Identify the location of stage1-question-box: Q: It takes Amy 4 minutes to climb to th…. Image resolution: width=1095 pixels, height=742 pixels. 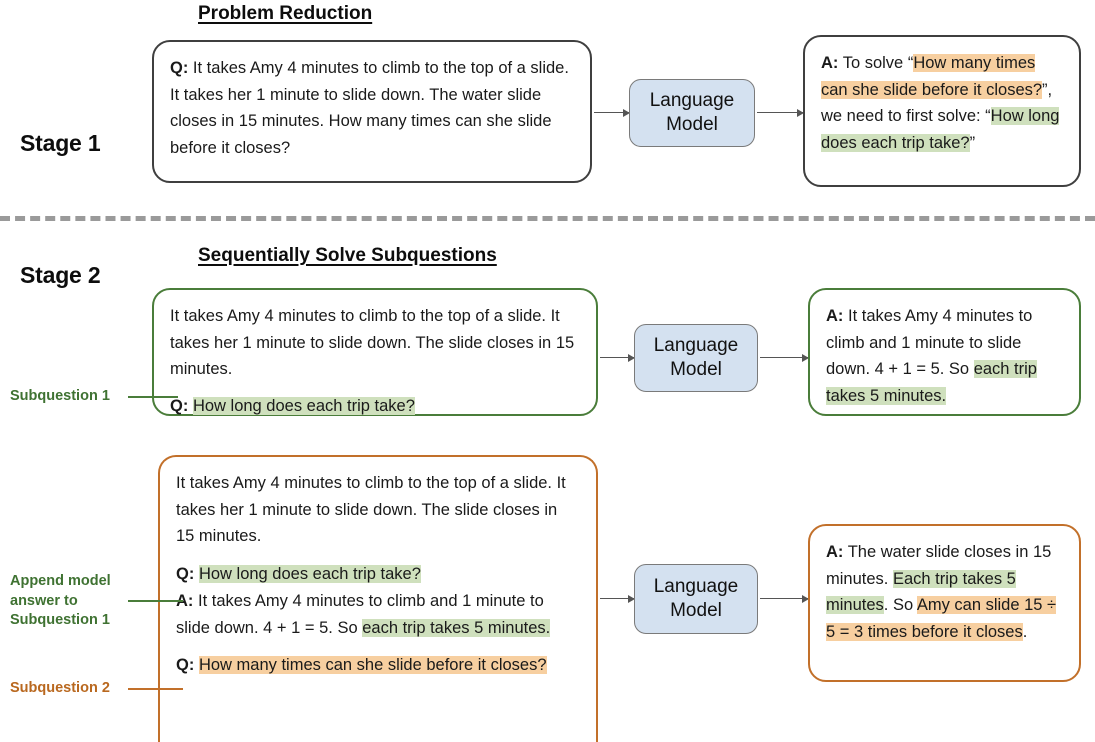
(372, 111).